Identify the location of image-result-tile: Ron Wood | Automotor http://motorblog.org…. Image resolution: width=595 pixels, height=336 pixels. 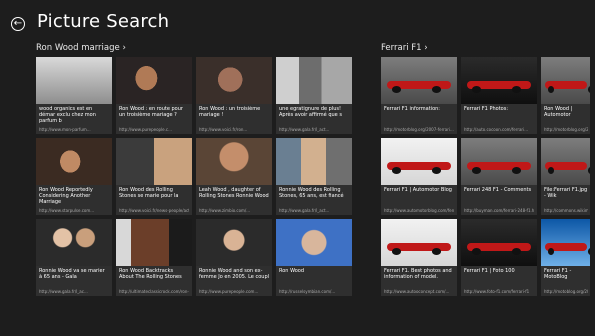
(565, 95).